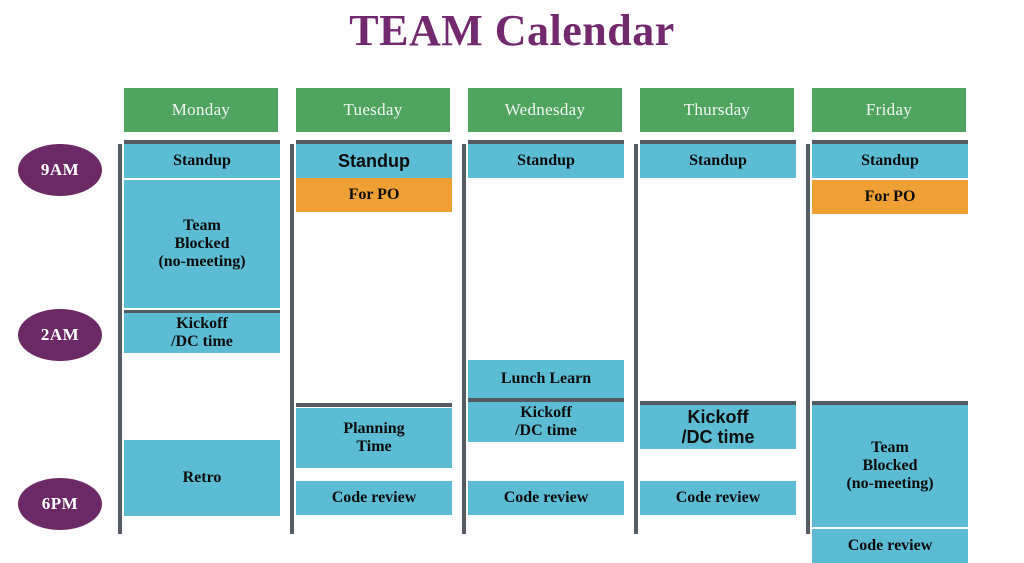 The width and height of the screenshot is (1024, 563). I want to click on day-events-tuesday: Standup For PO Planning Time Code review, so click(375, 337).